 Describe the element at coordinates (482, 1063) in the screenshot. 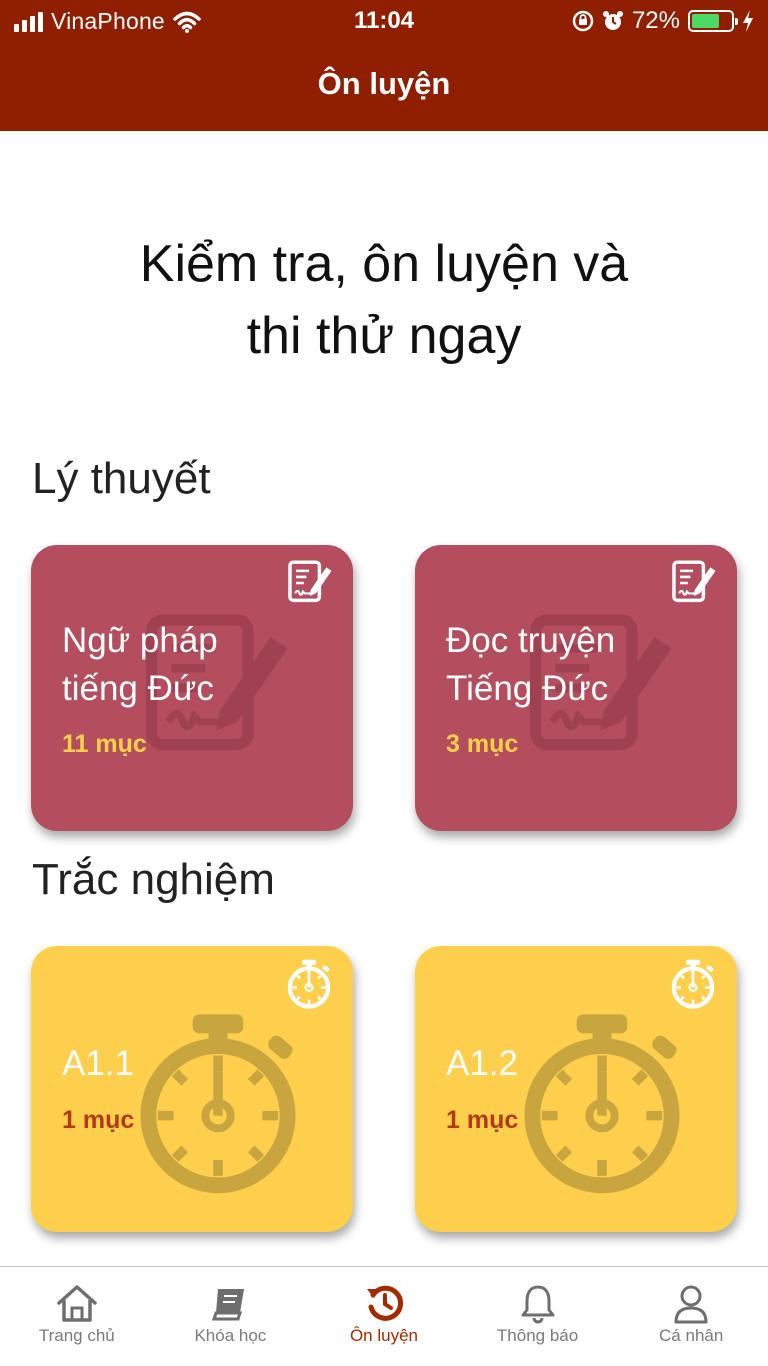

I see `card-title: A1.2` at that location.